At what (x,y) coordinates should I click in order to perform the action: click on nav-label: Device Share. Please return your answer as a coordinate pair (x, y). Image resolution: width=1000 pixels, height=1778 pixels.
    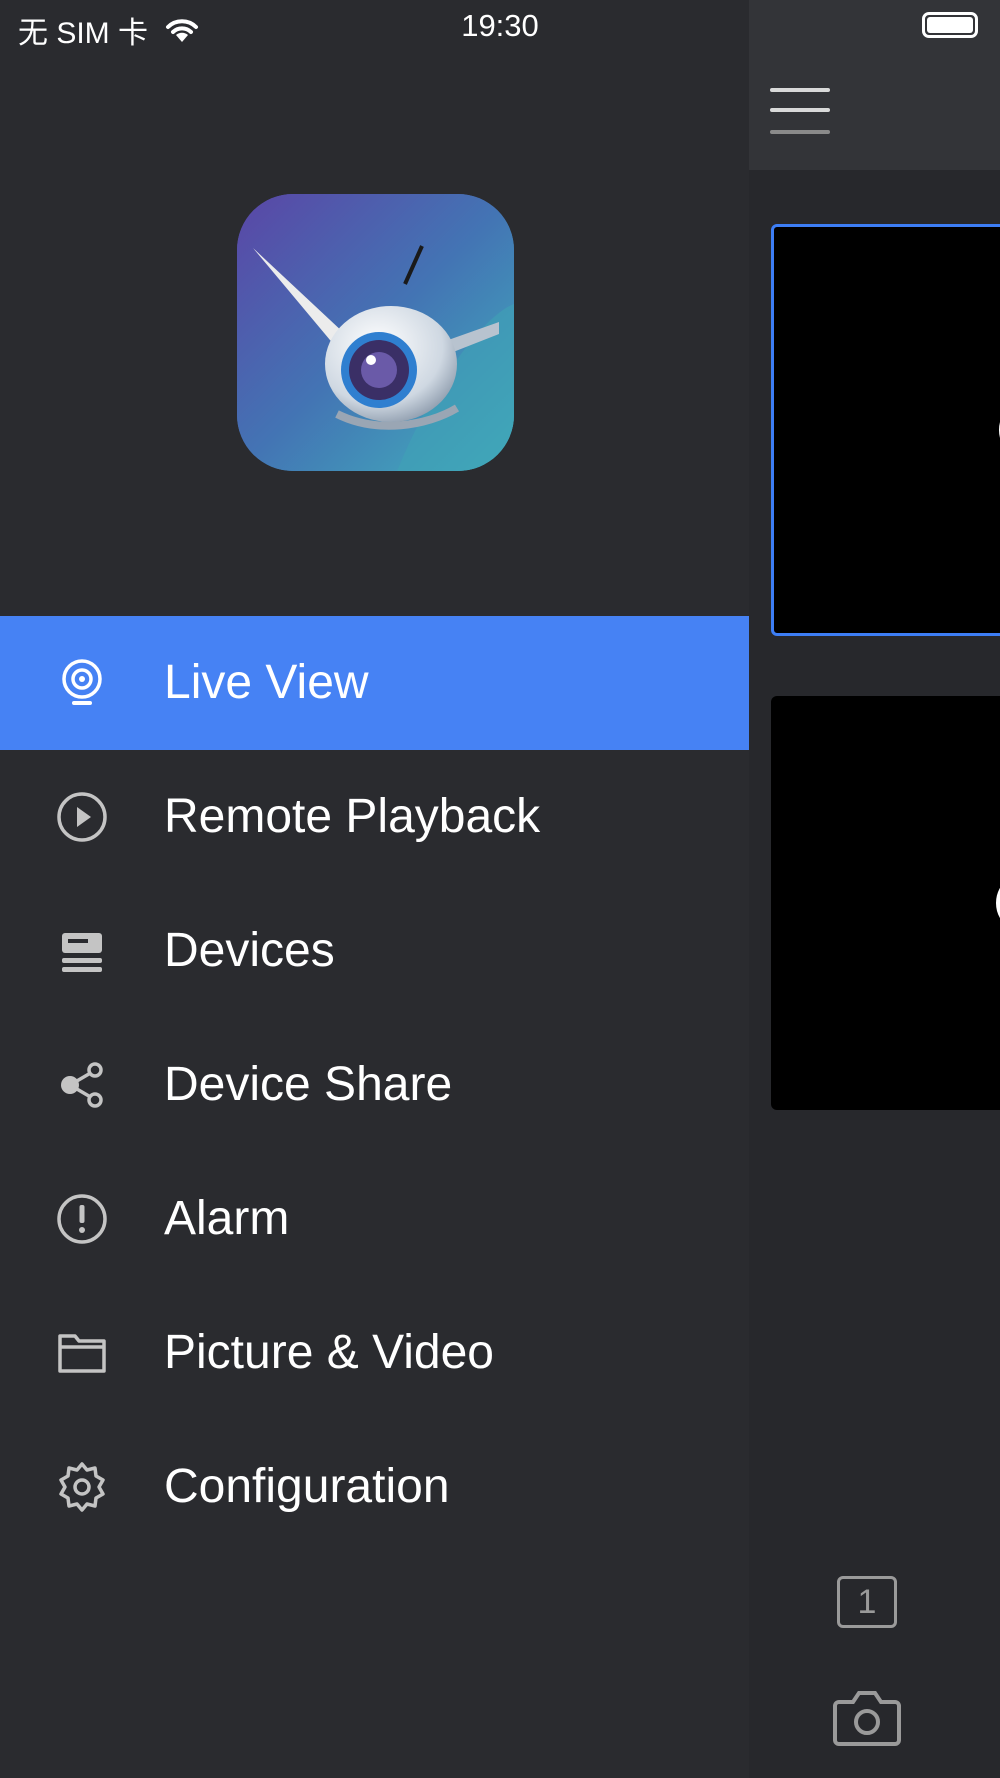
    Looking at the image, I should click on (308, 1084).